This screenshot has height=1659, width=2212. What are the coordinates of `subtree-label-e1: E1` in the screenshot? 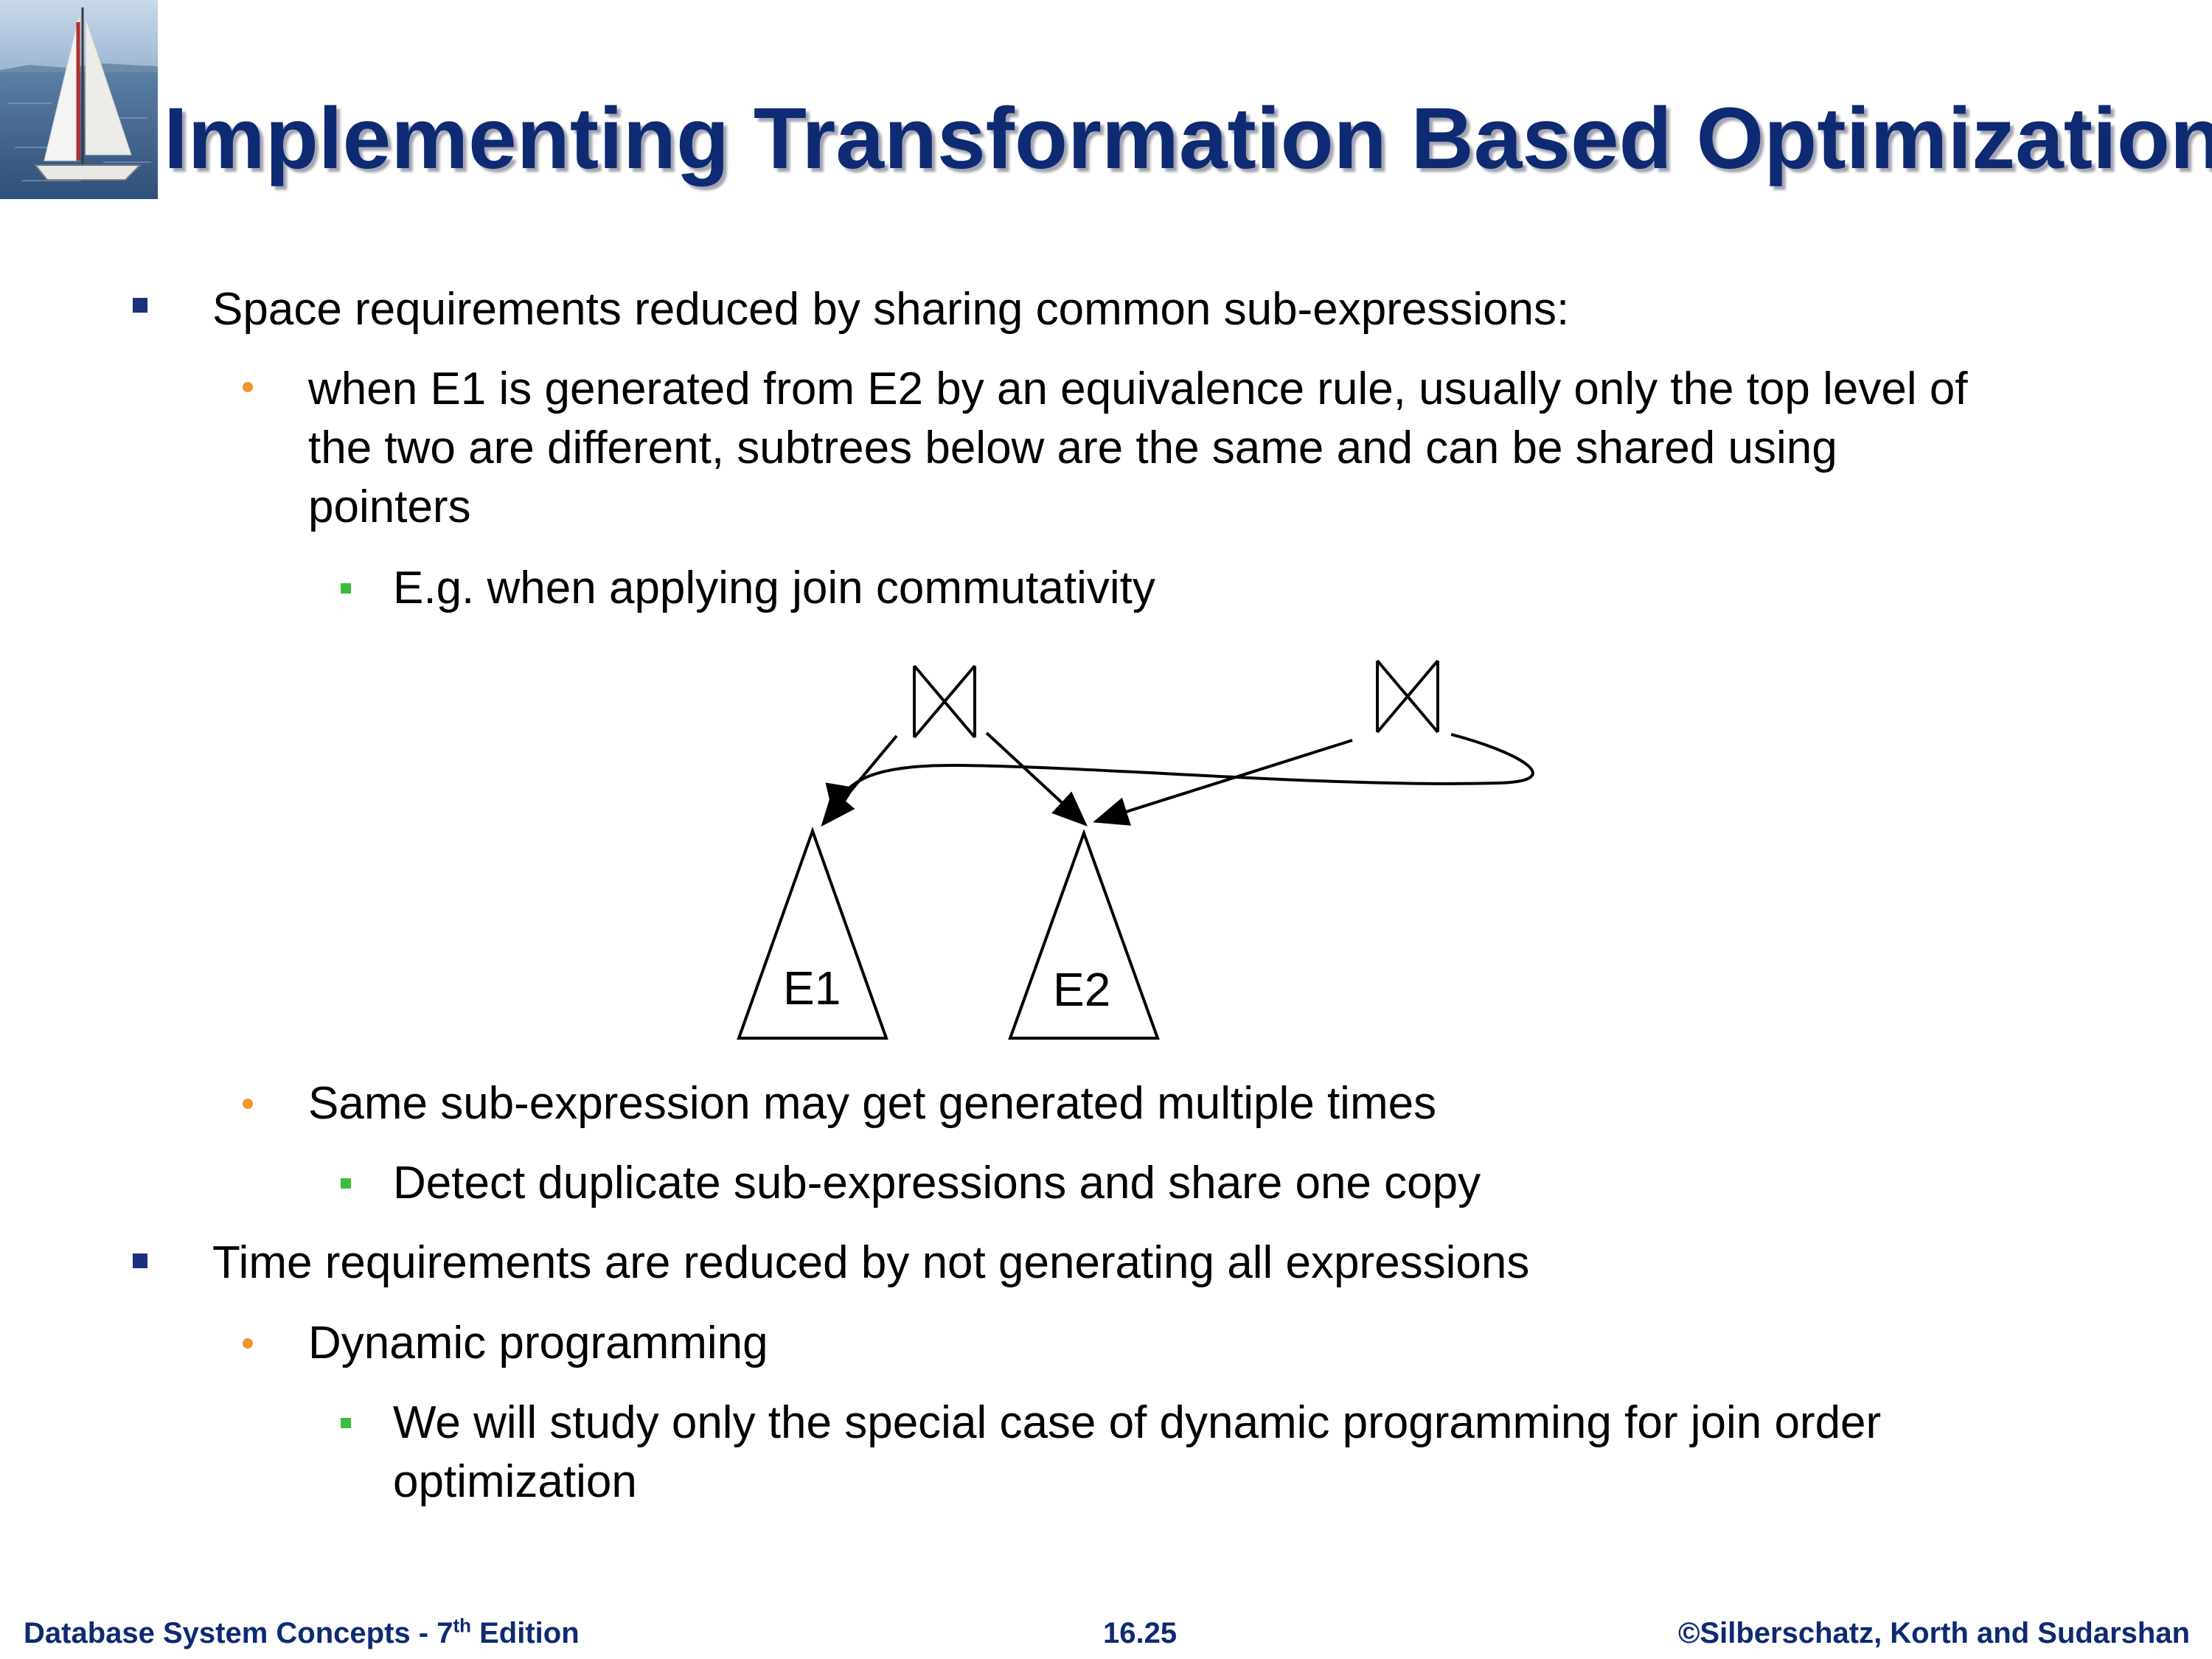 It's located at (812, 988).